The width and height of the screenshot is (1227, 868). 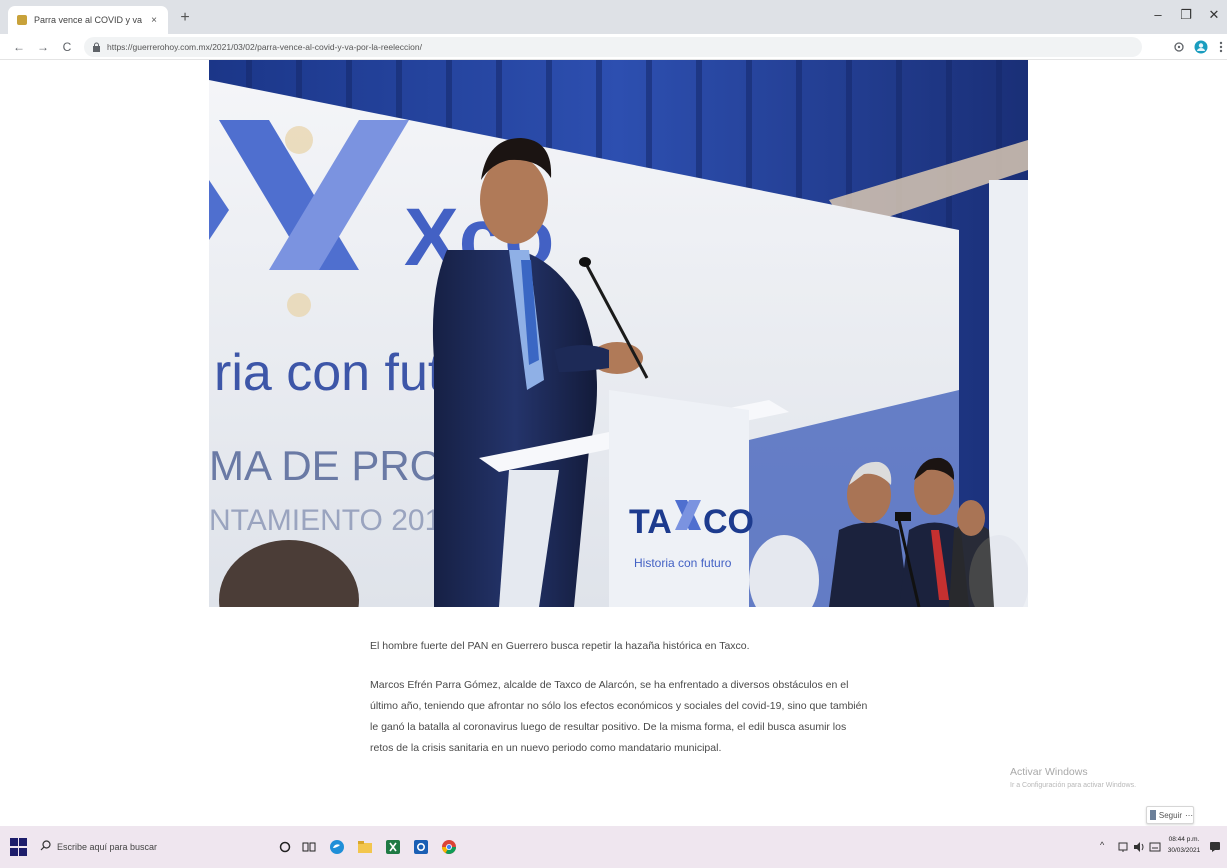 I want to click on tray-overflow-icon: ^, so click(x=1102, y=845).